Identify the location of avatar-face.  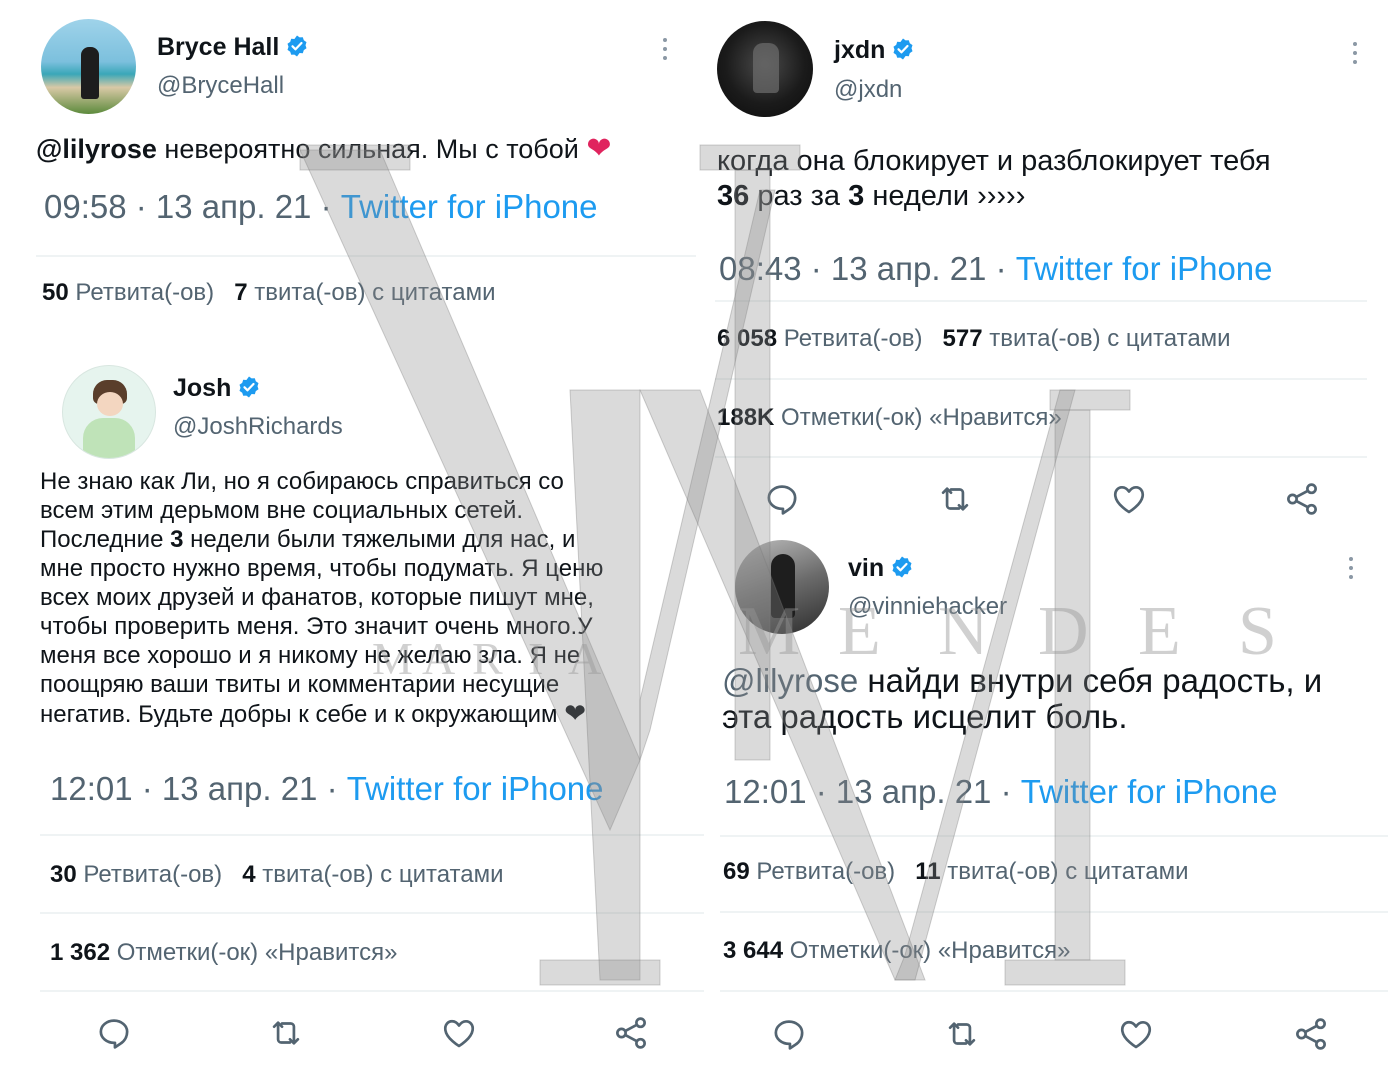
(110, 404).